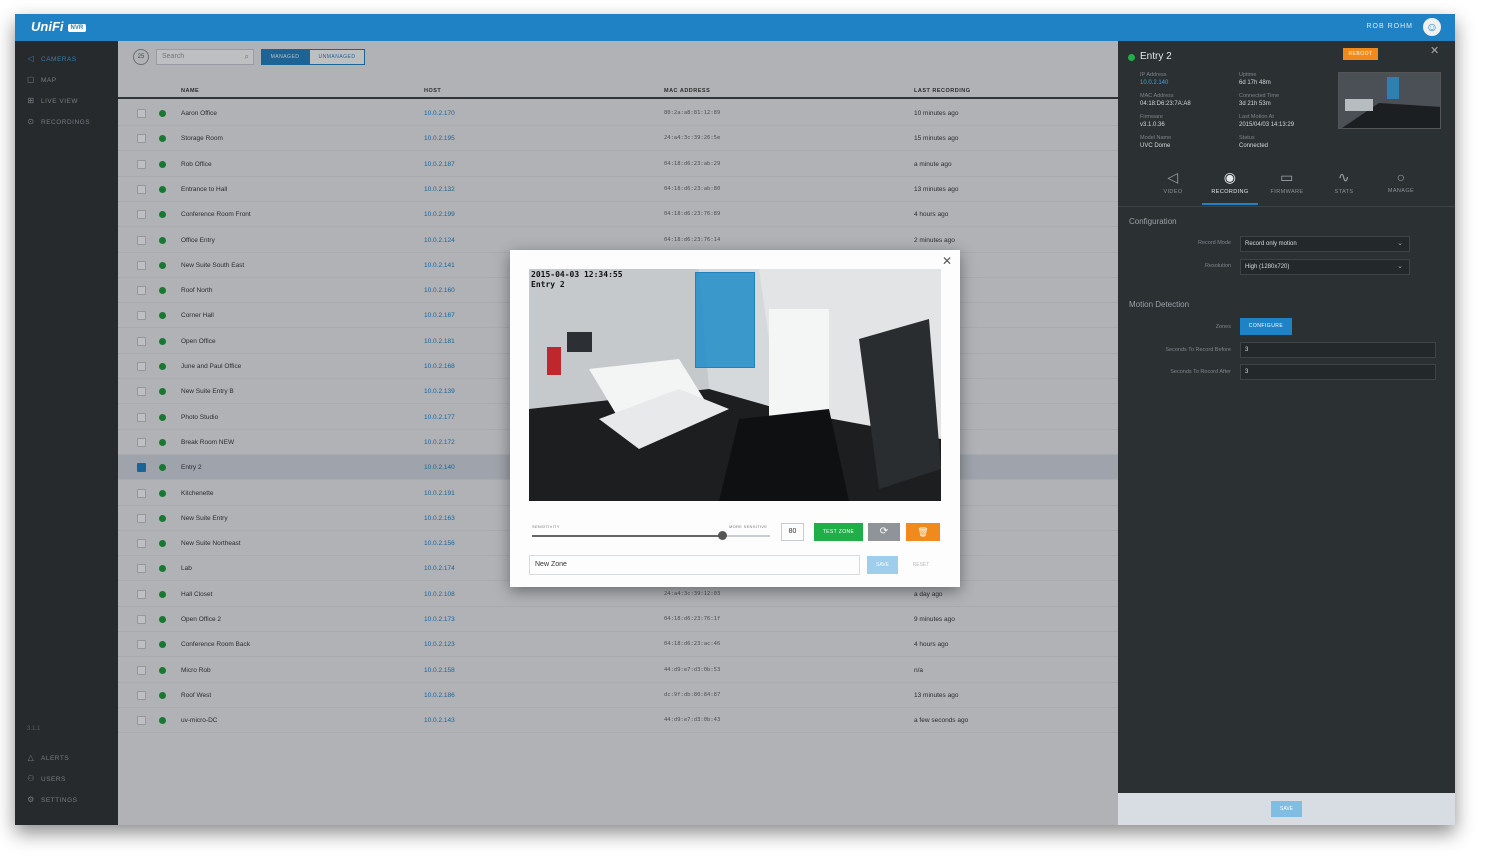 Image resolution: width=1500 pixels, height=859 pixels. Describe the element at coordinates (1156, 56) in the screenshot. I see `panel-title: Entry 2` at that location.